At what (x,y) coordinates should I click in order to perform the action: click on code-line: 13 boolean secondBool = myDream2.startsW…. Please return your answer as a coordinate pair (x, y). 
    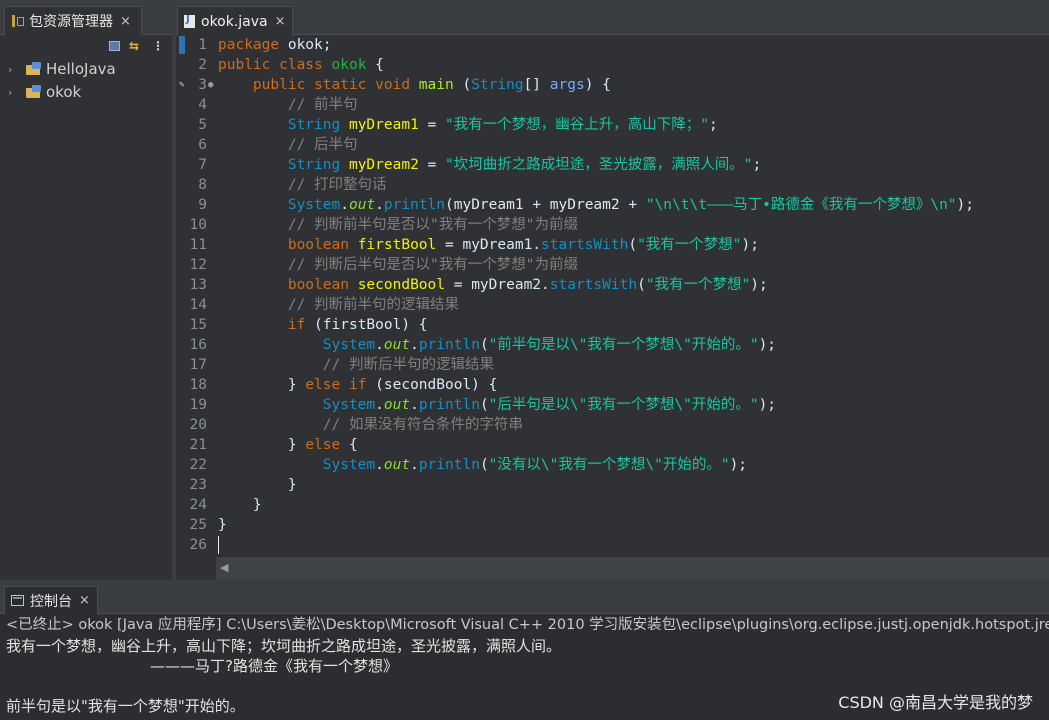
    Looking at the image, I should click on (612, 285).